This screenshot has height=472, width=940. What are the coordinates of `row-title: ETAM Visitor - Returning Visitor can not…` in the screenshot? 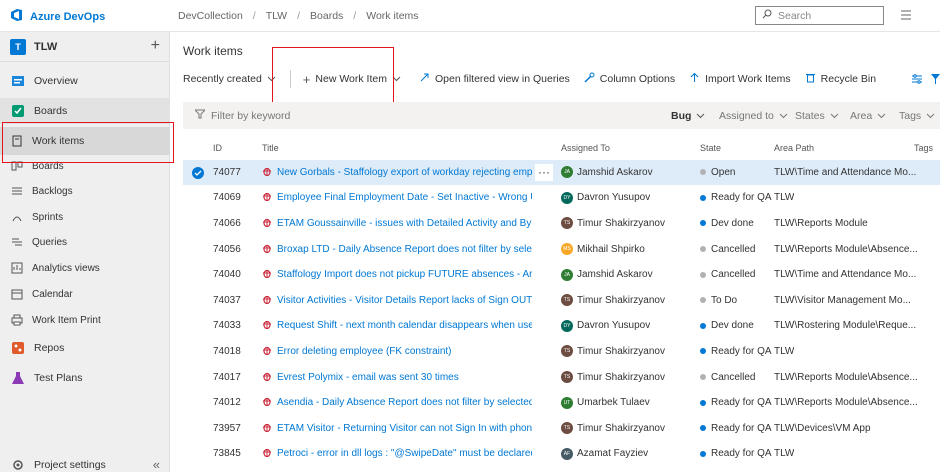 It's located at (397, 429).